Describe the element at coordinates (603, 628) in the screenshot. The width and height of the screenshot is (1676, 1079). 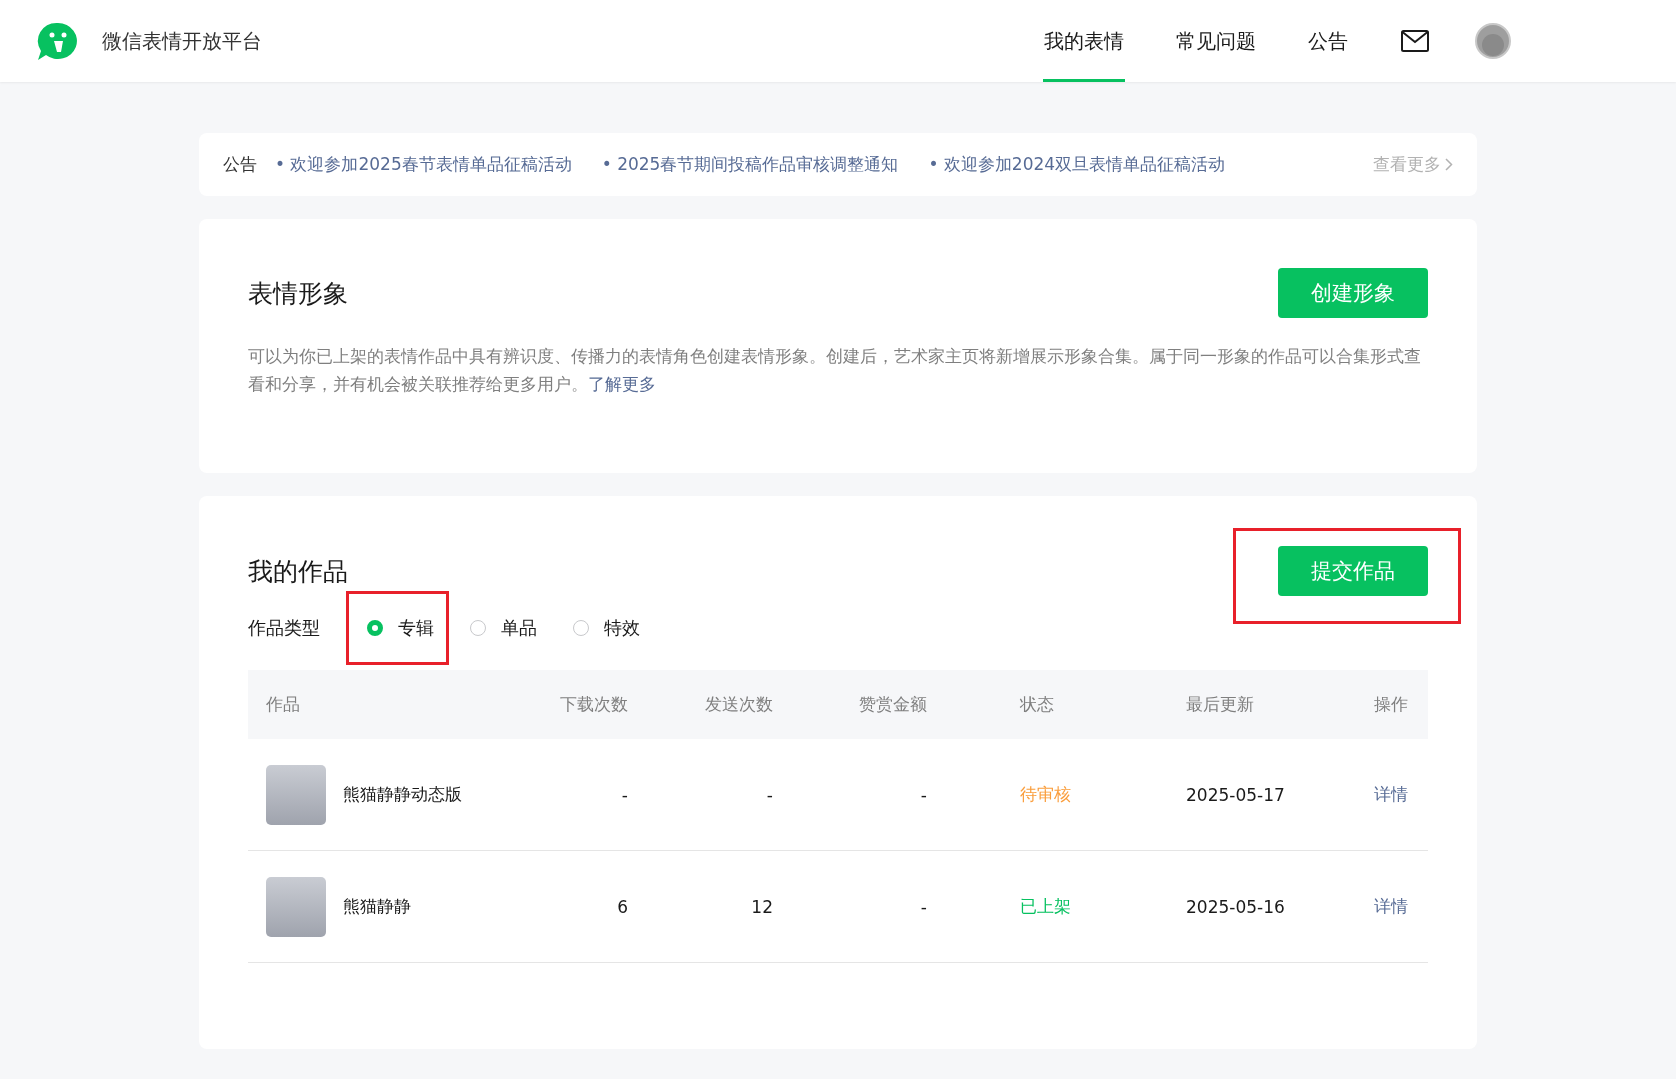
I see `radio-option: 特效` at that location.